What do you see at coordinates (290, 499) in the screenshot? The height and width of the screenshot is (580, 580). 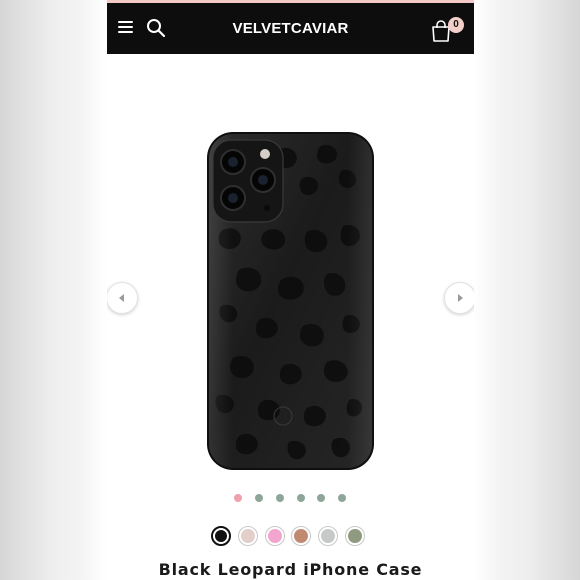 I see `gallery-pagination` at bounding box center [290, 499].